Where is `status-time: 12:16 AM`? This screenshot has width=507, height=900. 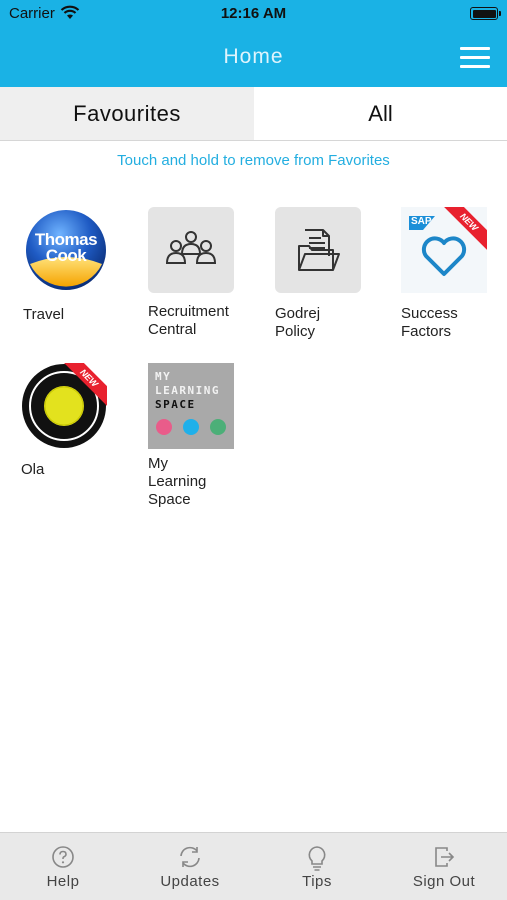 status-time: 12:16 AM is located at coordinates (253, 13).